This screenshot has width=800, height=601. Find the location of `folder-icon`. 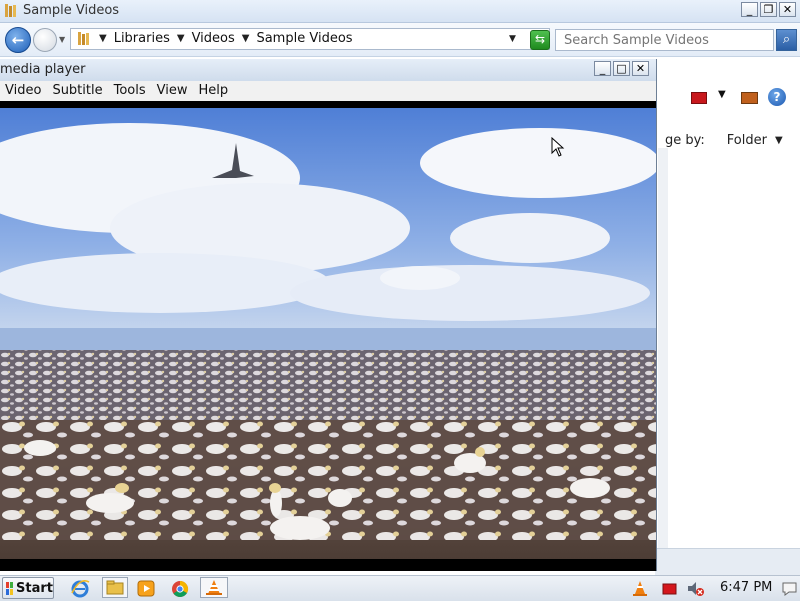

folder-icon is located at coordinates (115, 587).